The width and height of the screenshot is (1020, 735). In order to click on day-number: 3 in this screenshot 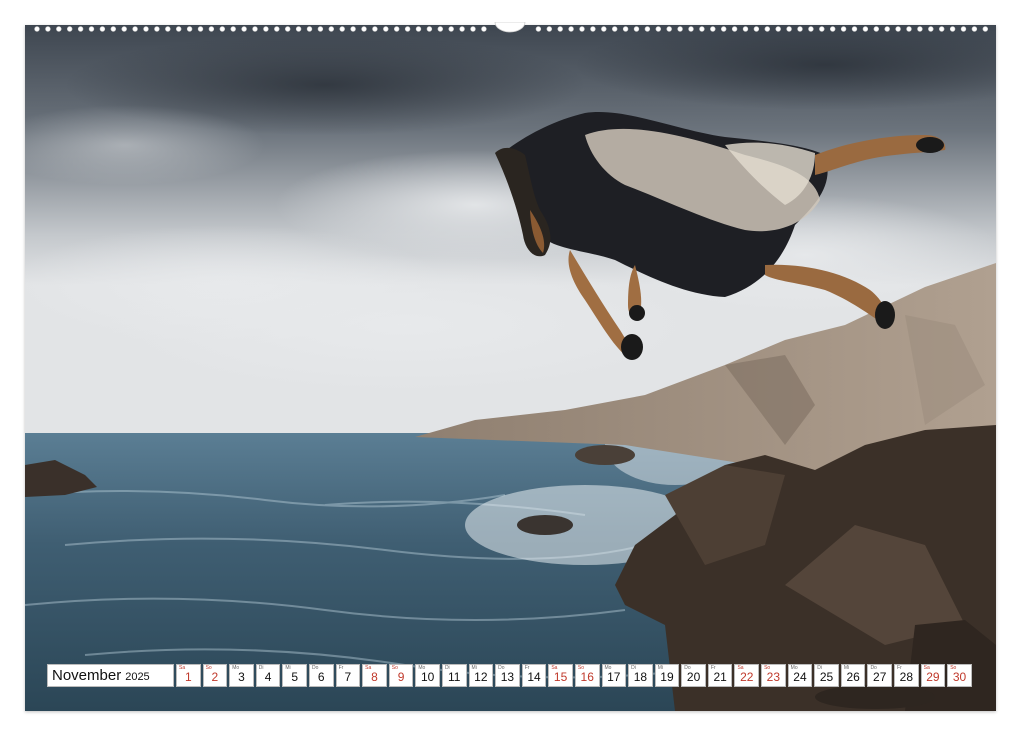, I will do `click(241, 677)`.